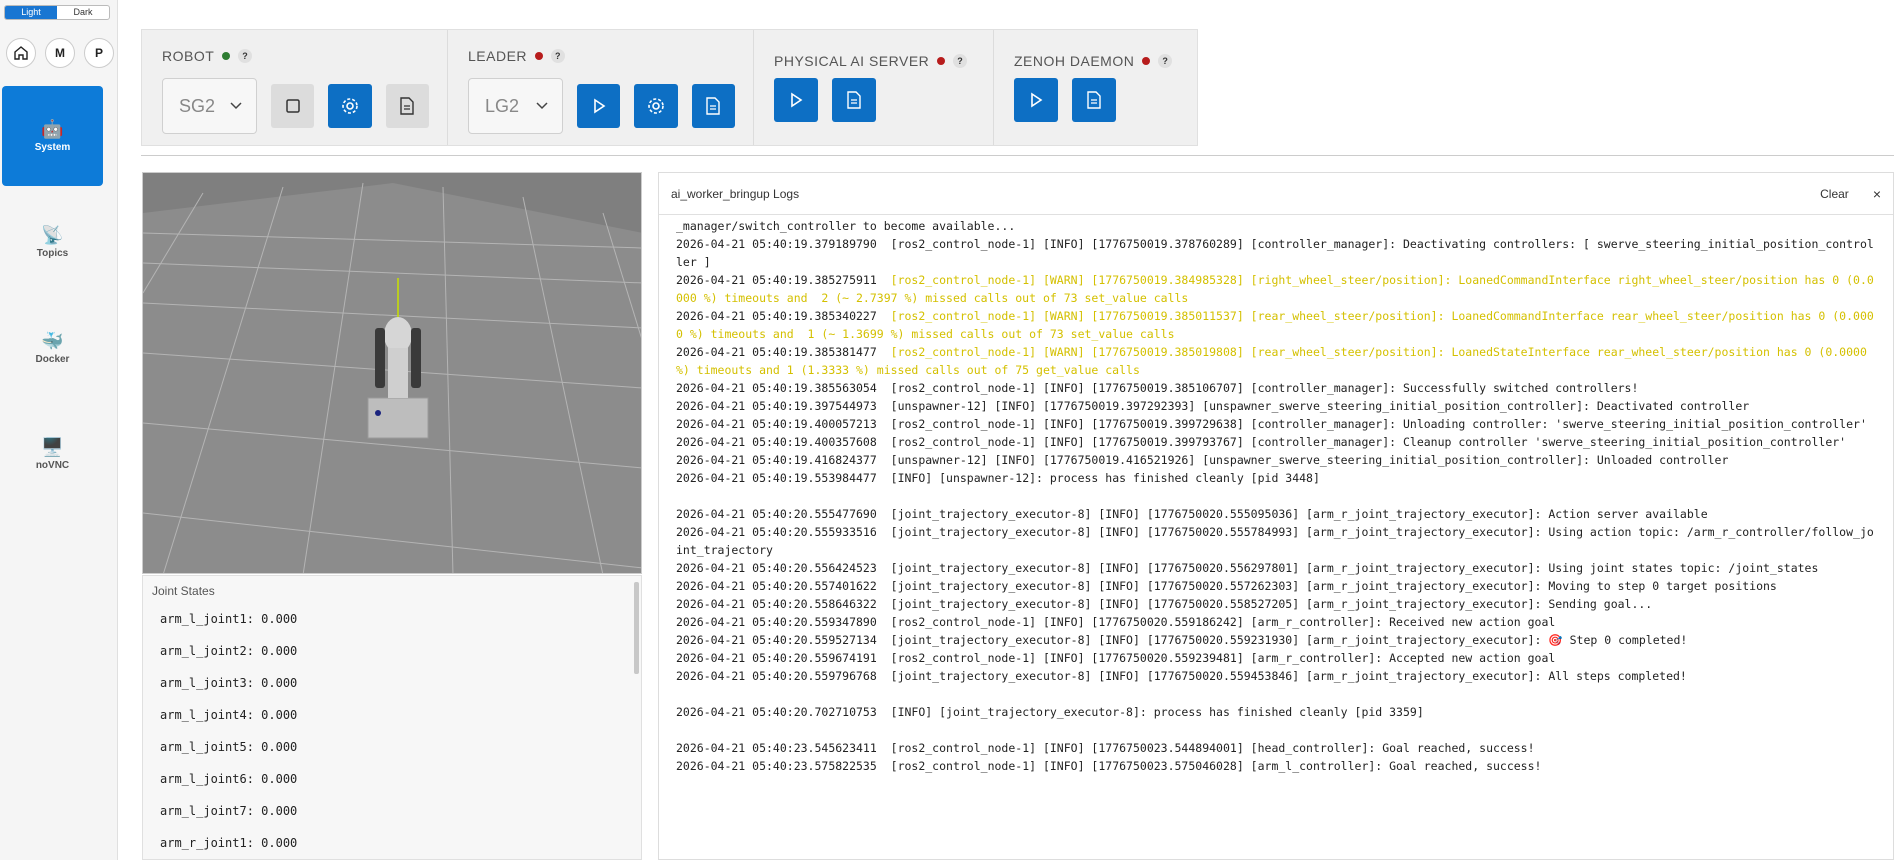  I want to click on nav-item-system: 🤖 System, so click(52, 136).